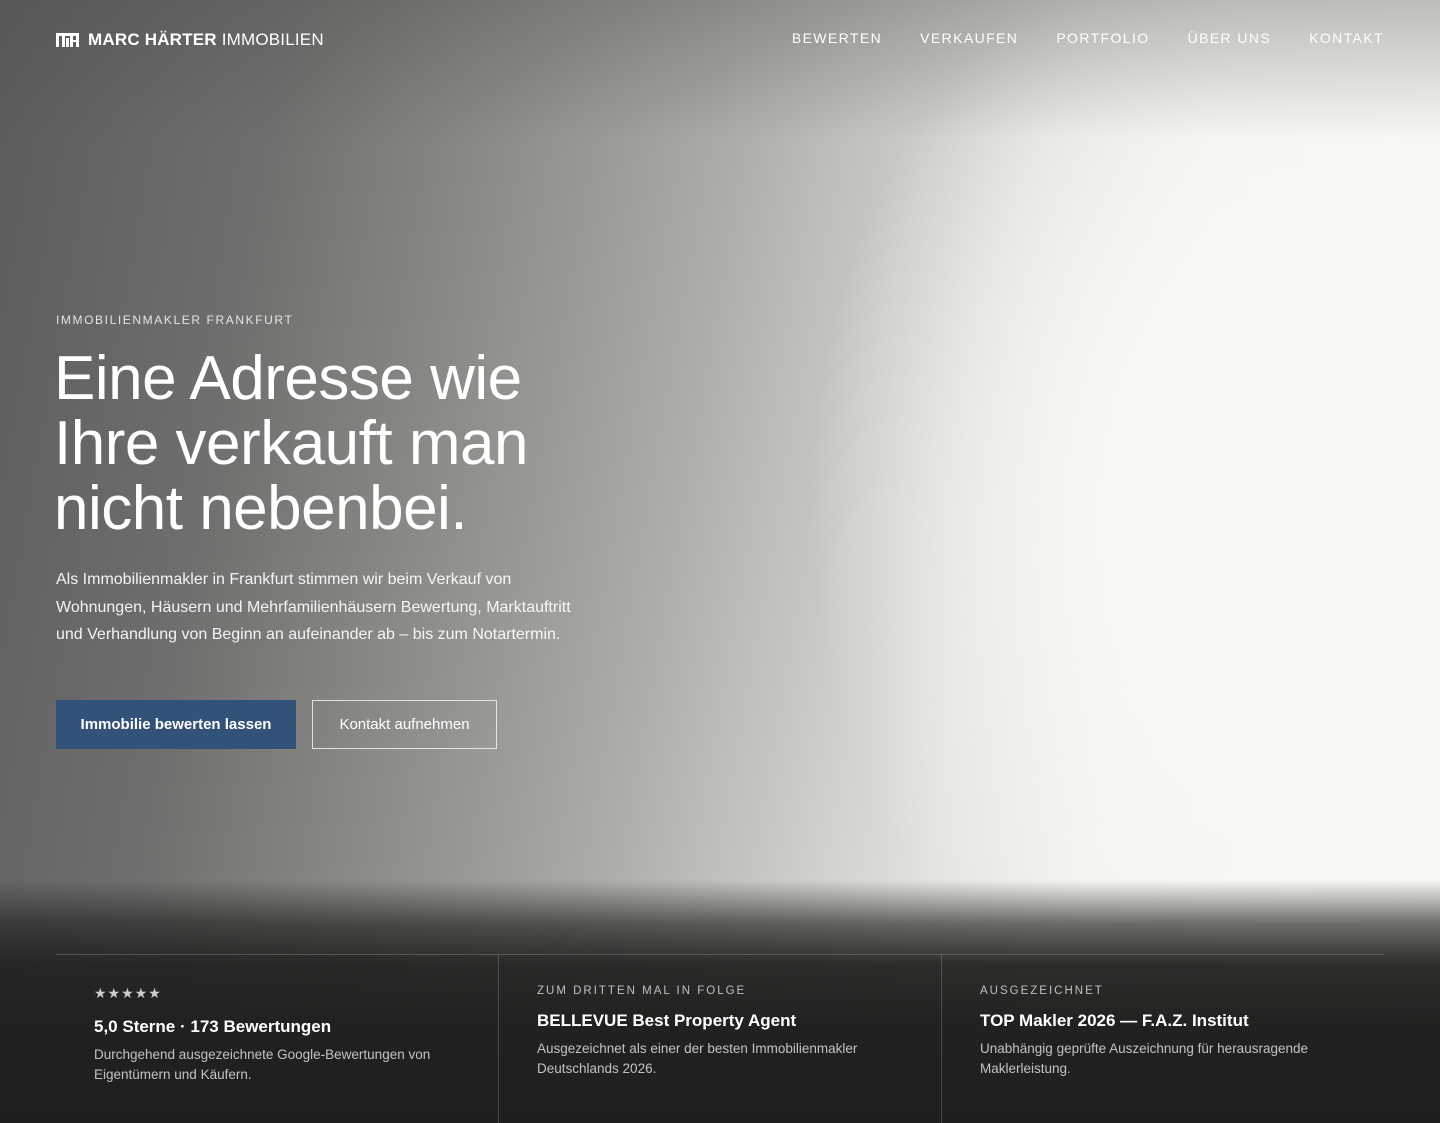 The width and height of the screenshot is (1440, 1123). I want to click on logo-suffix: IMMOBILIEN, so click(272, 39).